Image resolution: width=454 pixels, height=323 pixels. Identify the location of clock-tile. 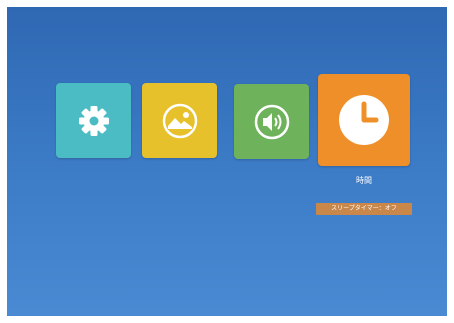
(364, 120).